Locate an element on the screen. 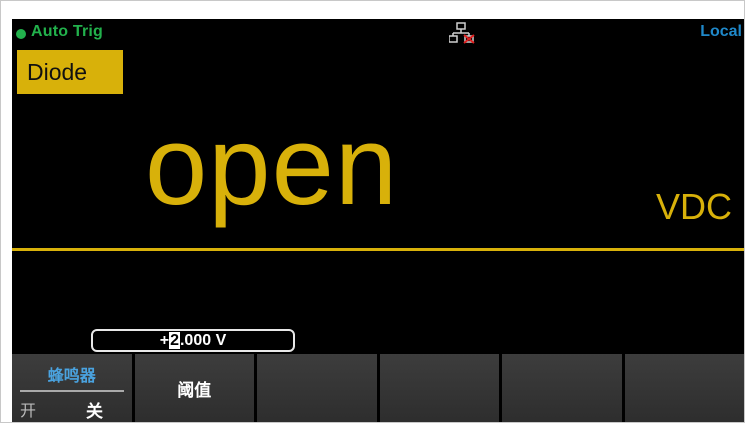 This screenshot has width=745, height=423. trigger-mode-text: Auto Trig is located at coordinates (67, 31).